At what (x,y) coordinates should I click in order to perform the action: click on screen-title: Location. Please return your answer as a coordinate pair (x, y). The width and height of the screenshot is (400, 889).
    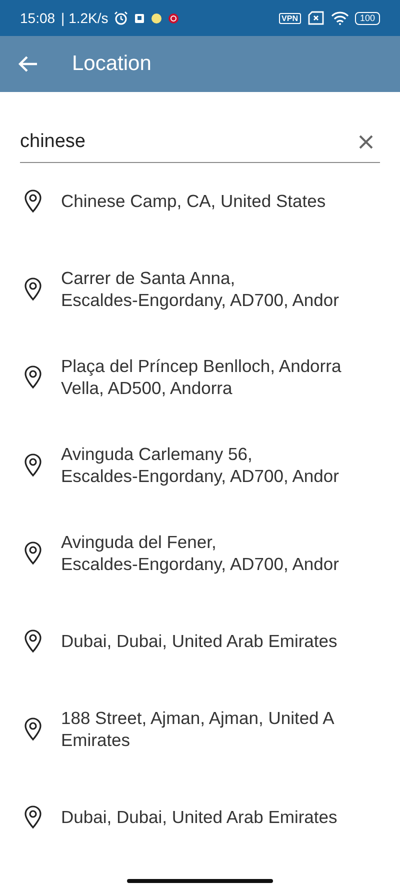
    Looking at the image, I should click on (112, 64).